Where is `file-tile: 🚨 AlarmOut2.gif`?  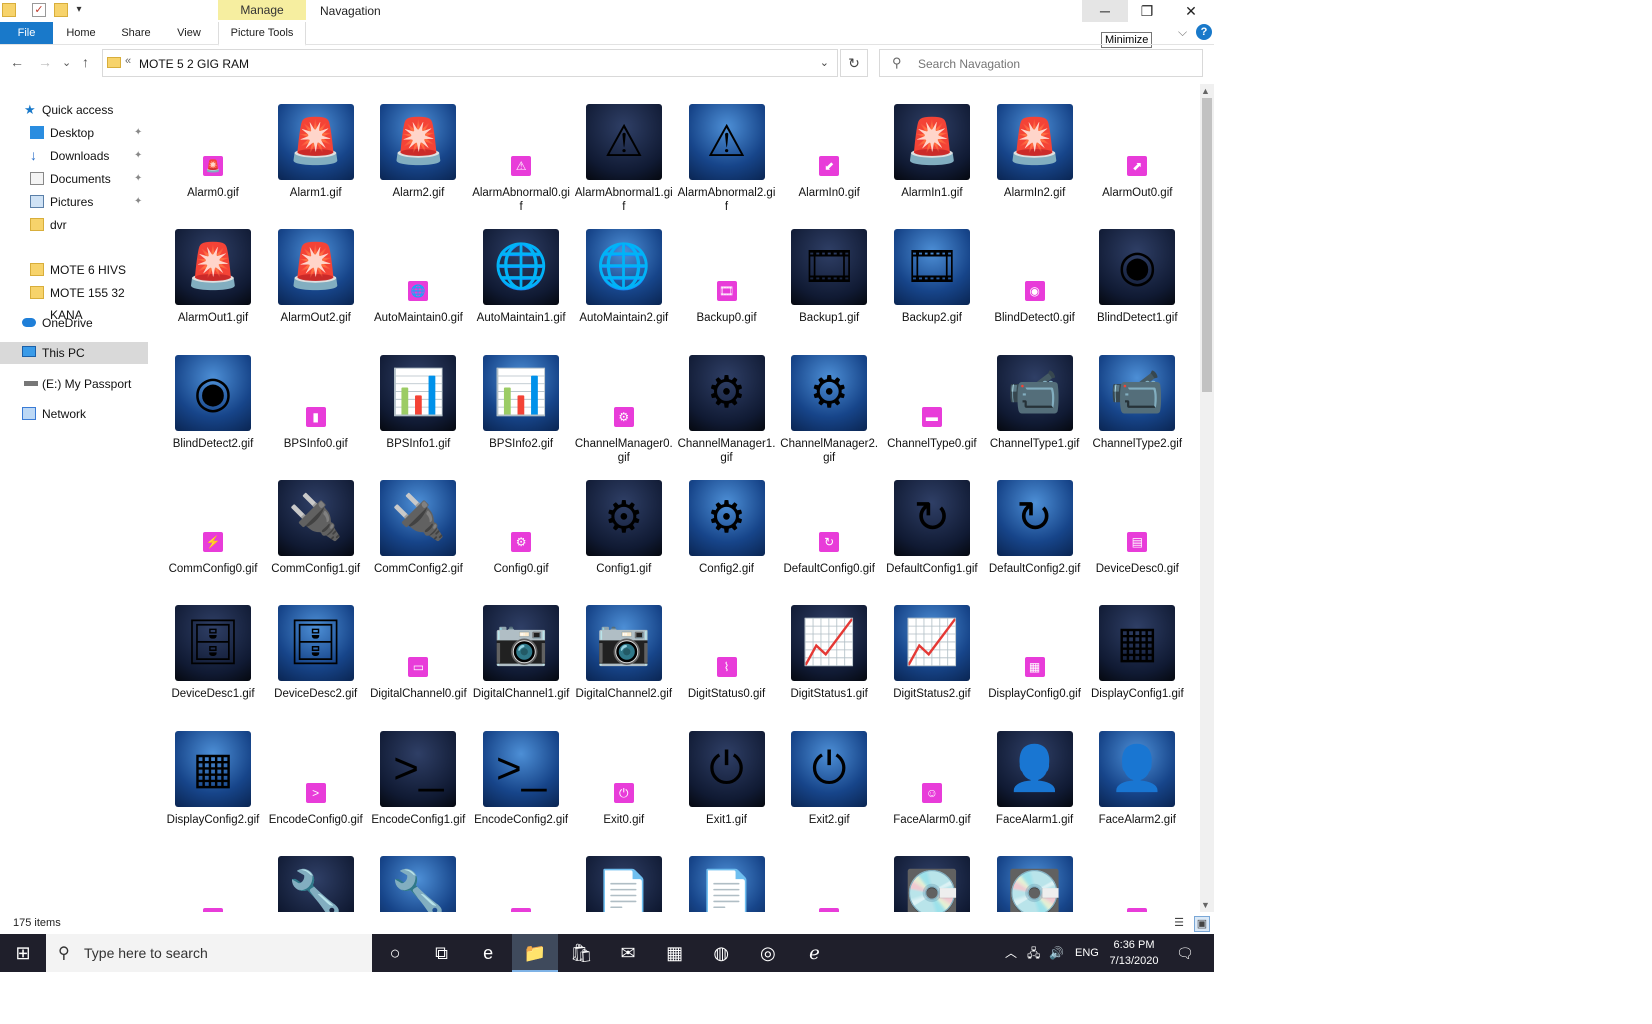 file-tile: 🚨 AlarmOut2.gif is located at coordinates (316, 272).